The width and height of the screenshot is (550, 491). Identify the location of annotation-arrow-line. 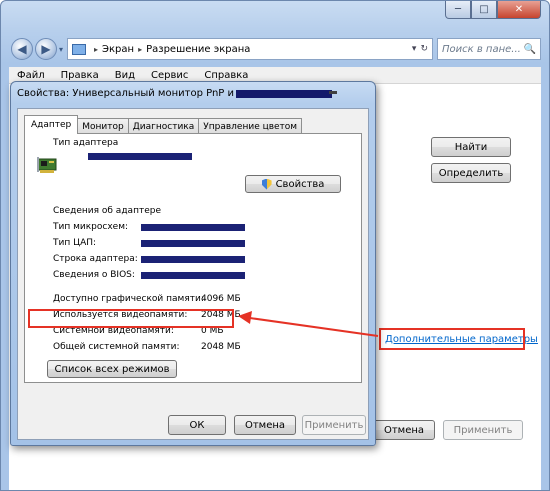
(314, 327).